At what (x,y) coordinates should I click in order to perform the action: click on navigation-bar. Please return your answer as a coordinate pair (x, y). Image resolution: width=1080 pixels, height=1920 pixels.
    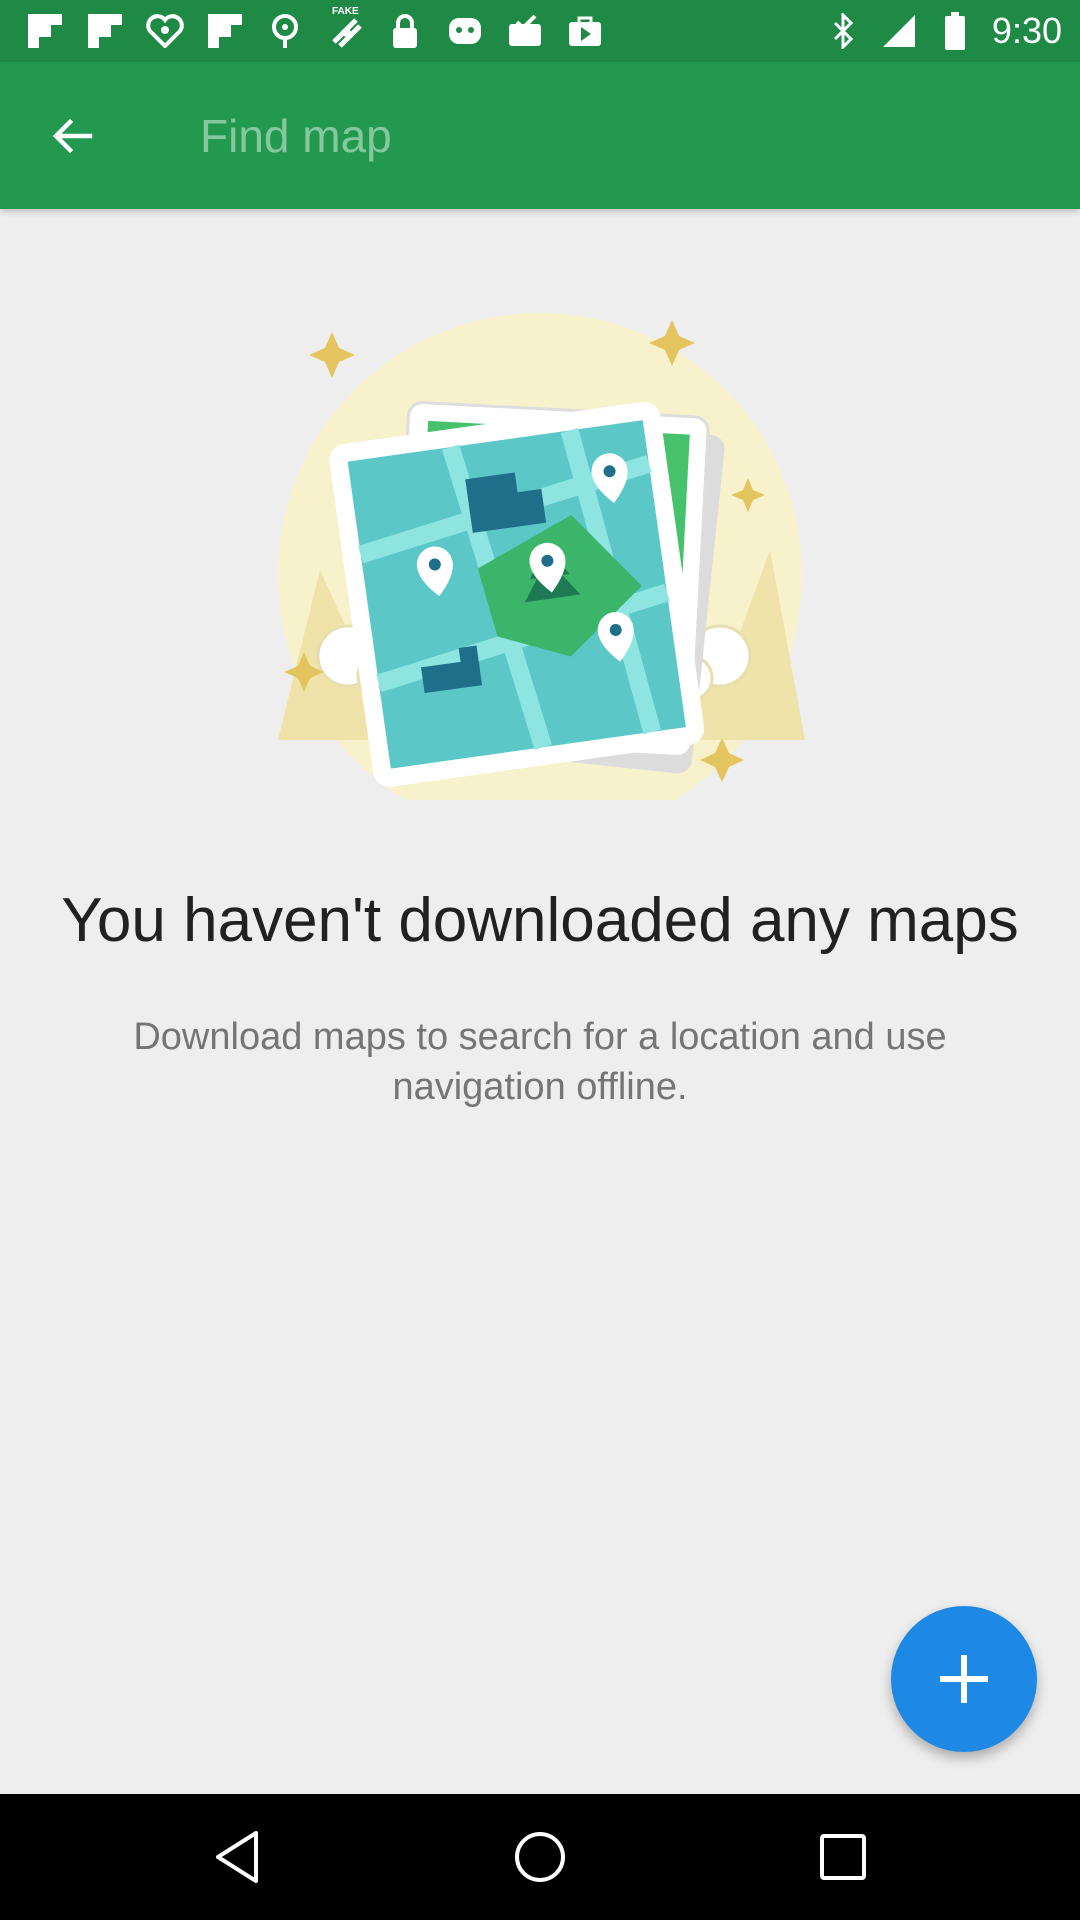
    Looking at the image, I should click on (540, 1857).